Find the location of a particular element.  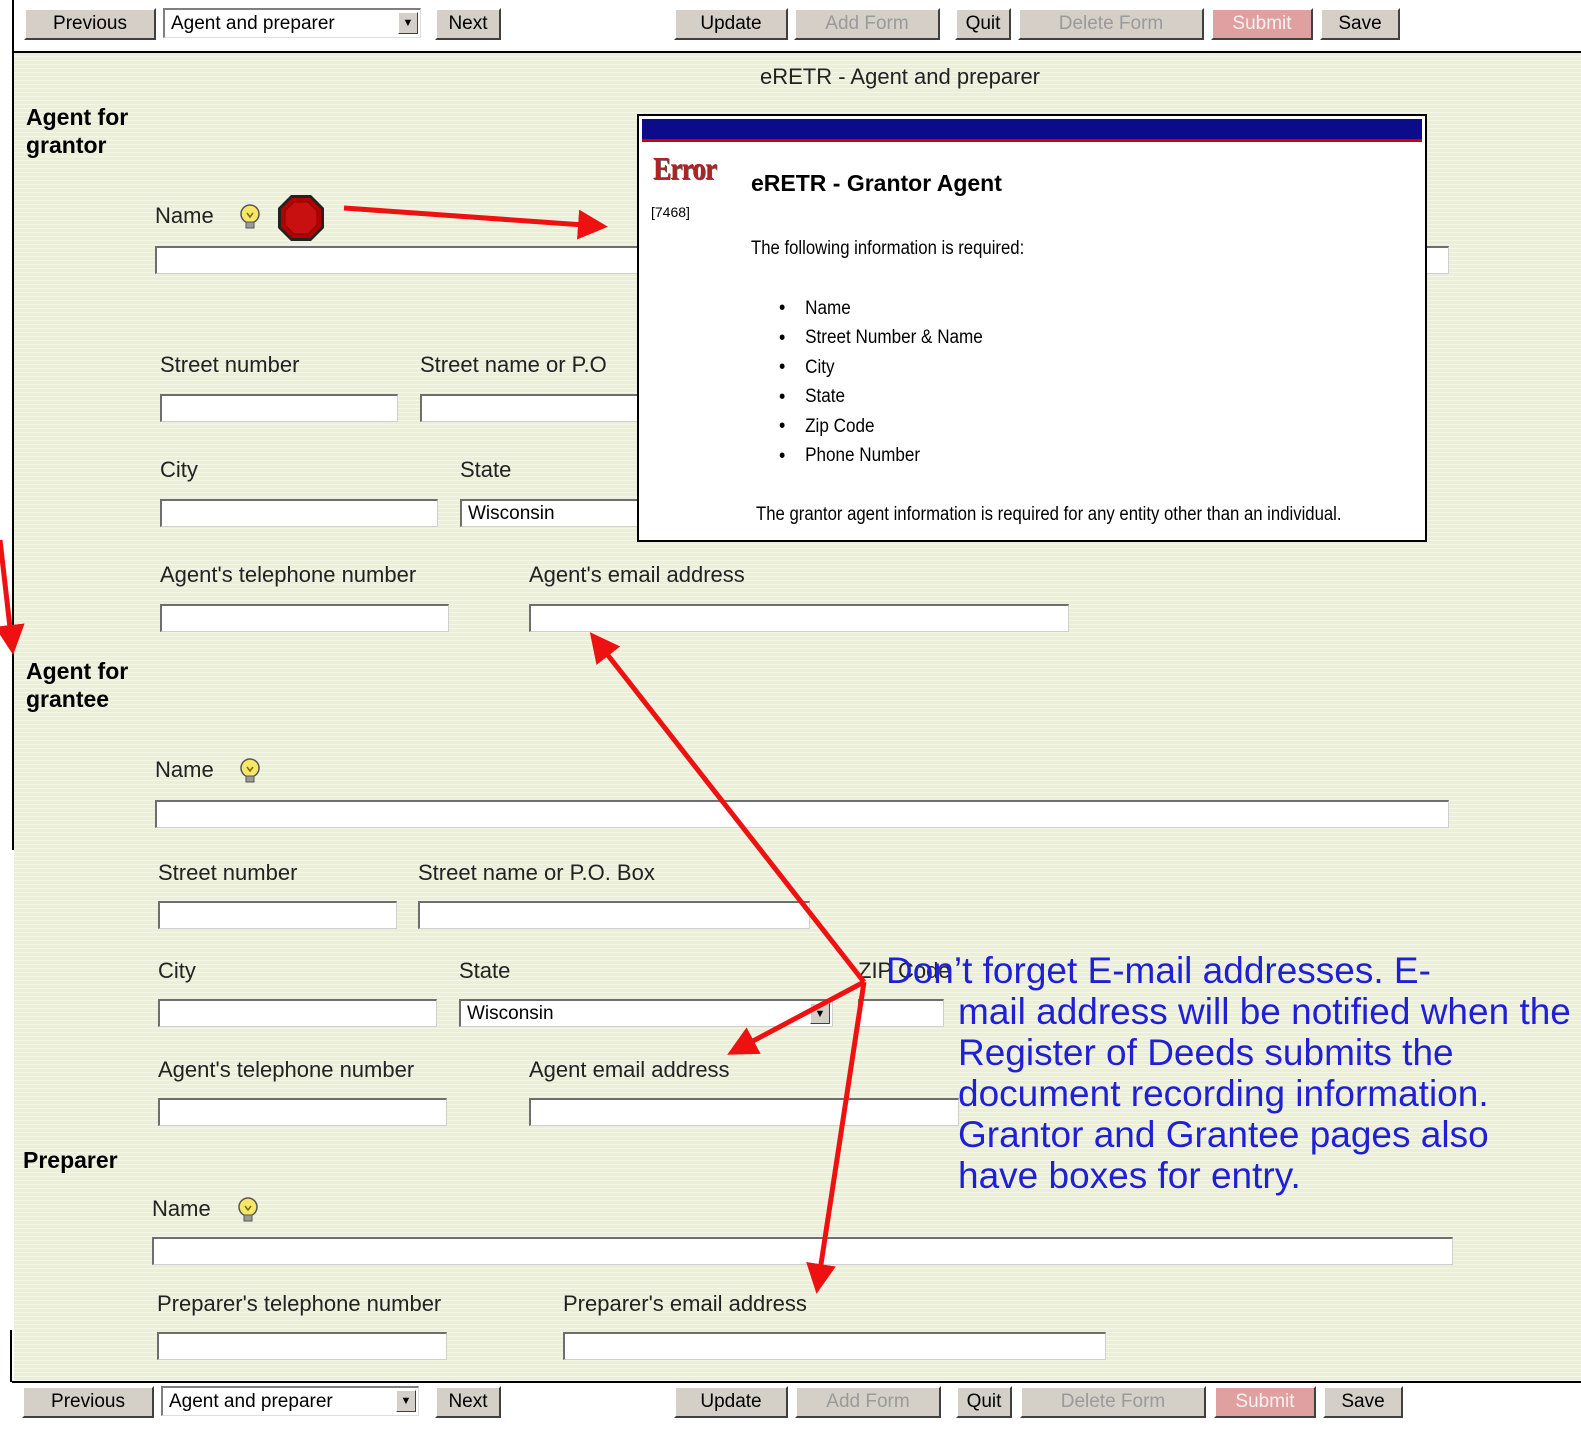

grantee-phone-label: Agent's telephone number is located at coordinates (286, 1069).